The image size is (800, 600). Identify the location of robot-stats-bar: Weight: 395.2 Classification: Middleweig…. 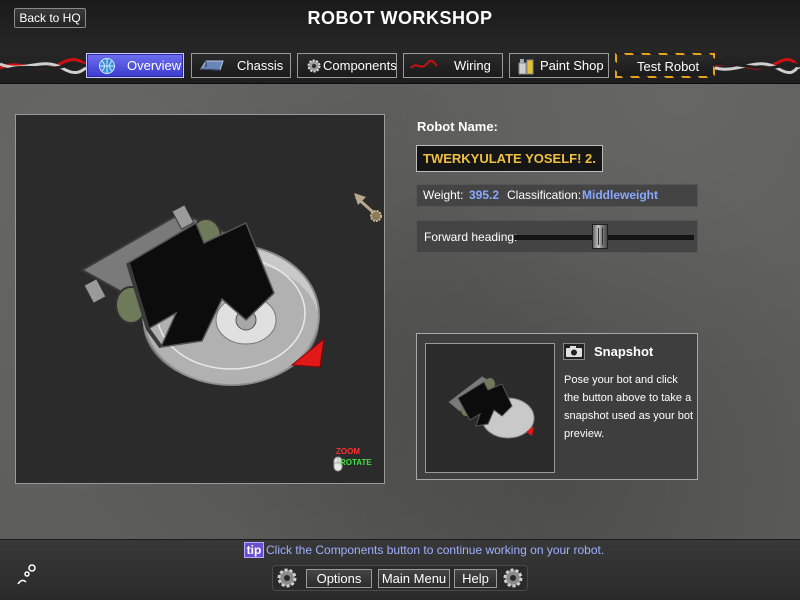
(557, 195).